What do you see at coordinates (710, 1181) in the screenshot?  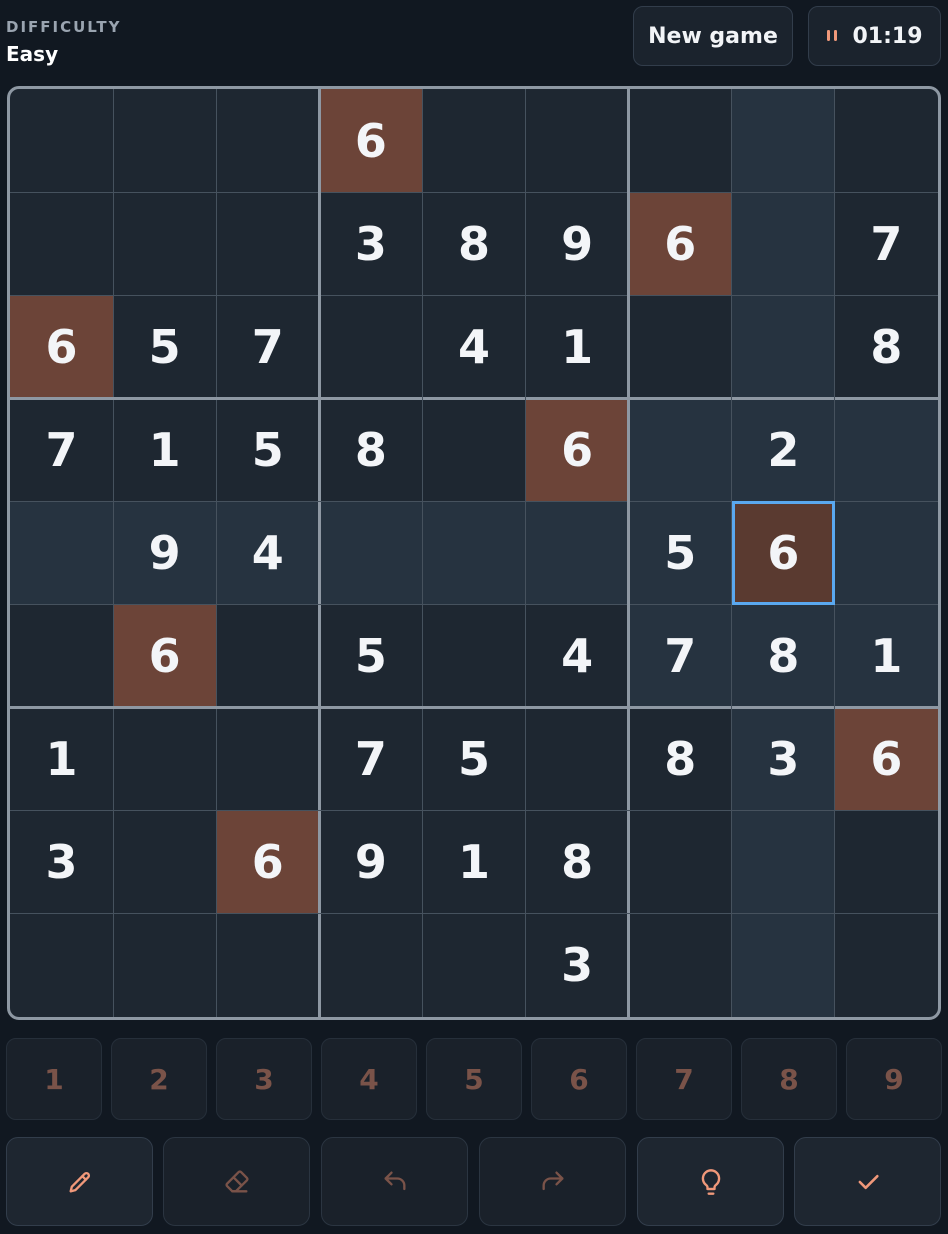 I see `hint-button` at bounding box center [710, 1181].